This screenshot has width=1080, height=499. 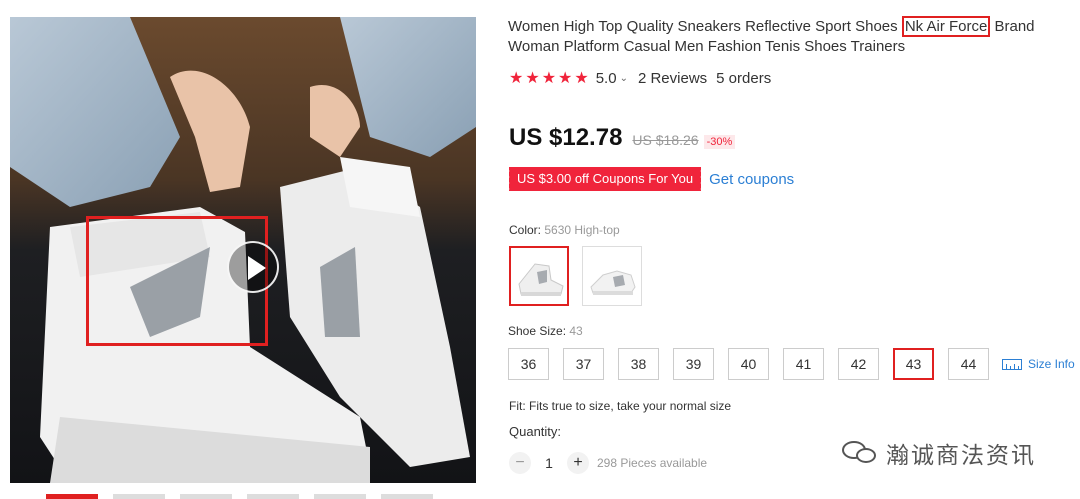 I want to click on size-label-text: Shoe Size:, so click(x=539, y=331).